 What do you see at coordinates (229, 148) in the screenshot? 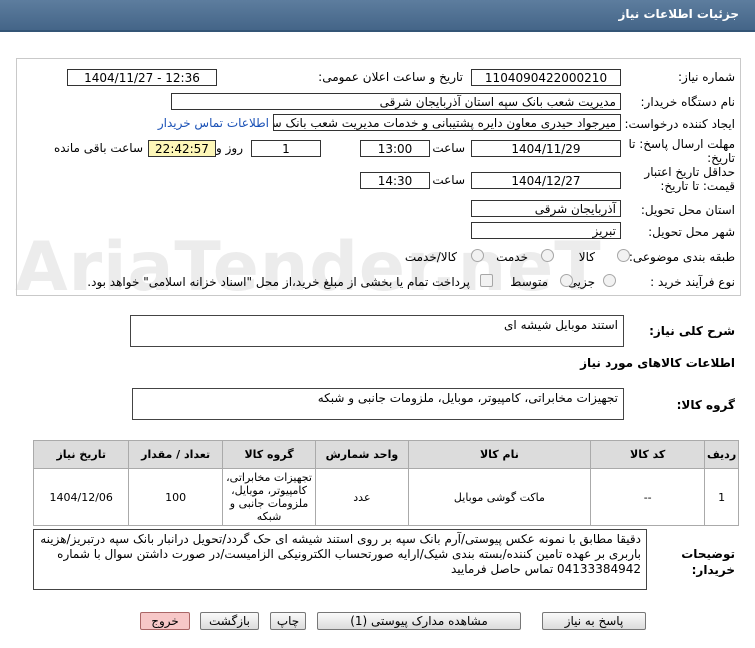
I see `days-label: روز و` at bounding box center [229, 148].